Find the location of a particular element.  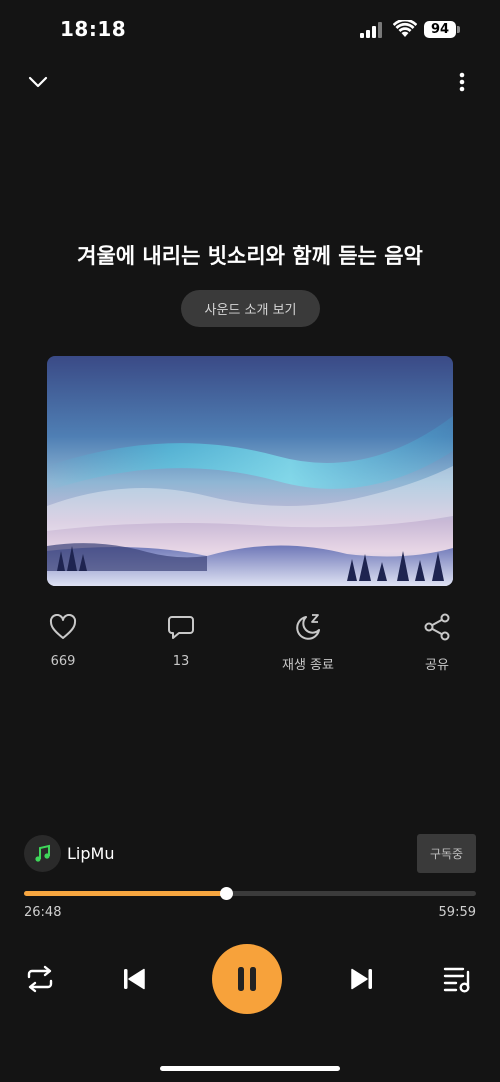

progress-fill is located at coordinates (125, 893).